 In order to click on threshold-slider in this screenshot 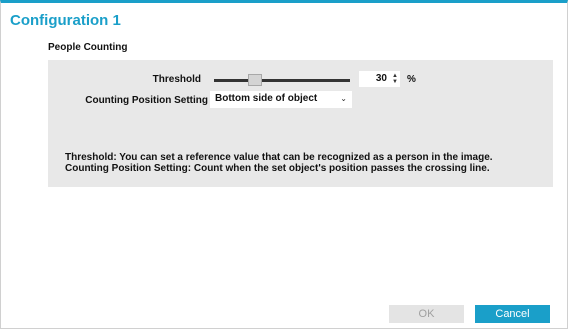, I will do `click(282, 80)`.